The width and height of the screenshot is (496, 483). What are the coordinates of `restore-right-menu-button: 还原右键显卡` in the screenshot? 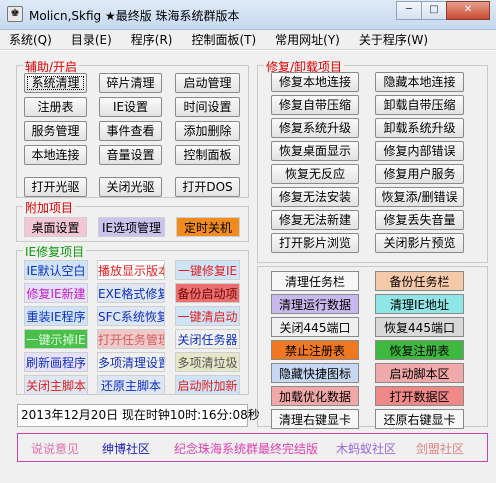 It's located at (419, 419).